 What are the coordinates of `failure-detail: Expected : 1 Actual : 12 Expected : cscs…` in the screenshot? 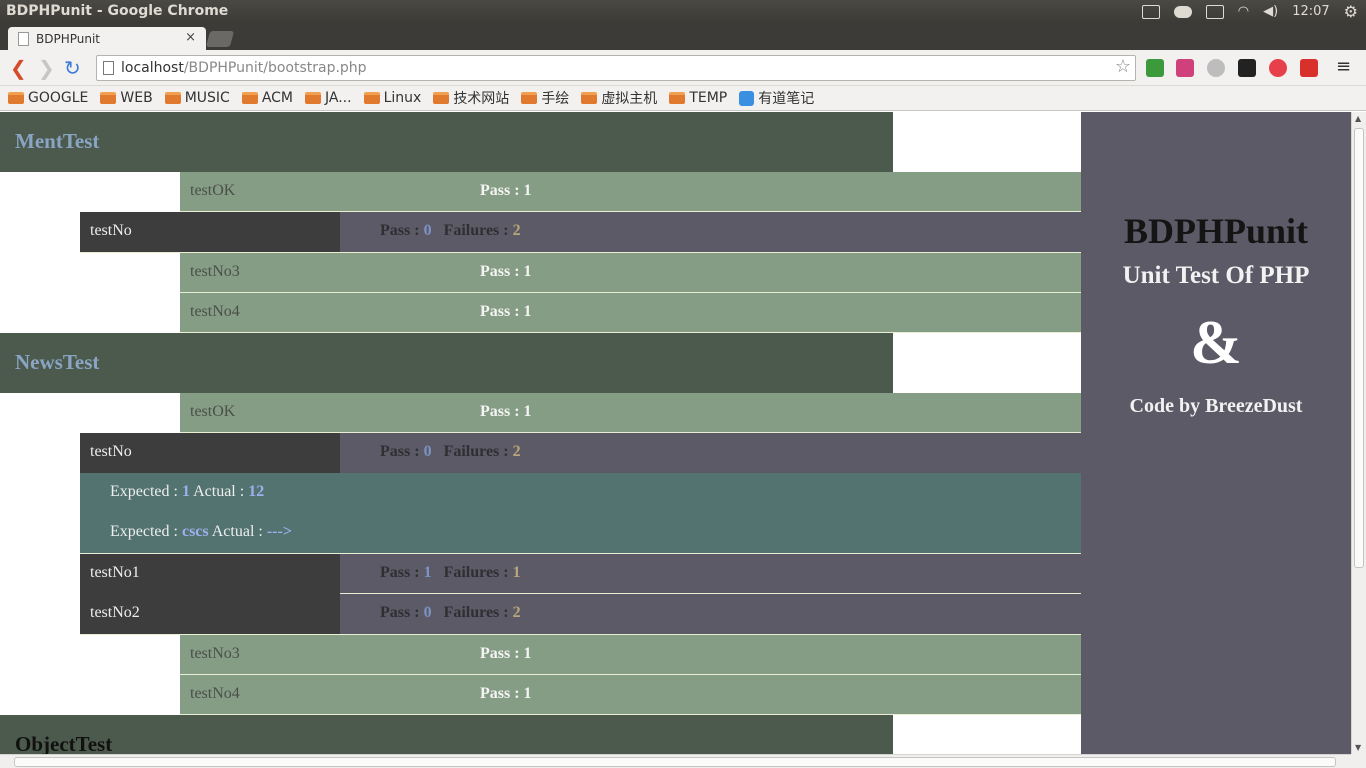 It's located at (580, 513).